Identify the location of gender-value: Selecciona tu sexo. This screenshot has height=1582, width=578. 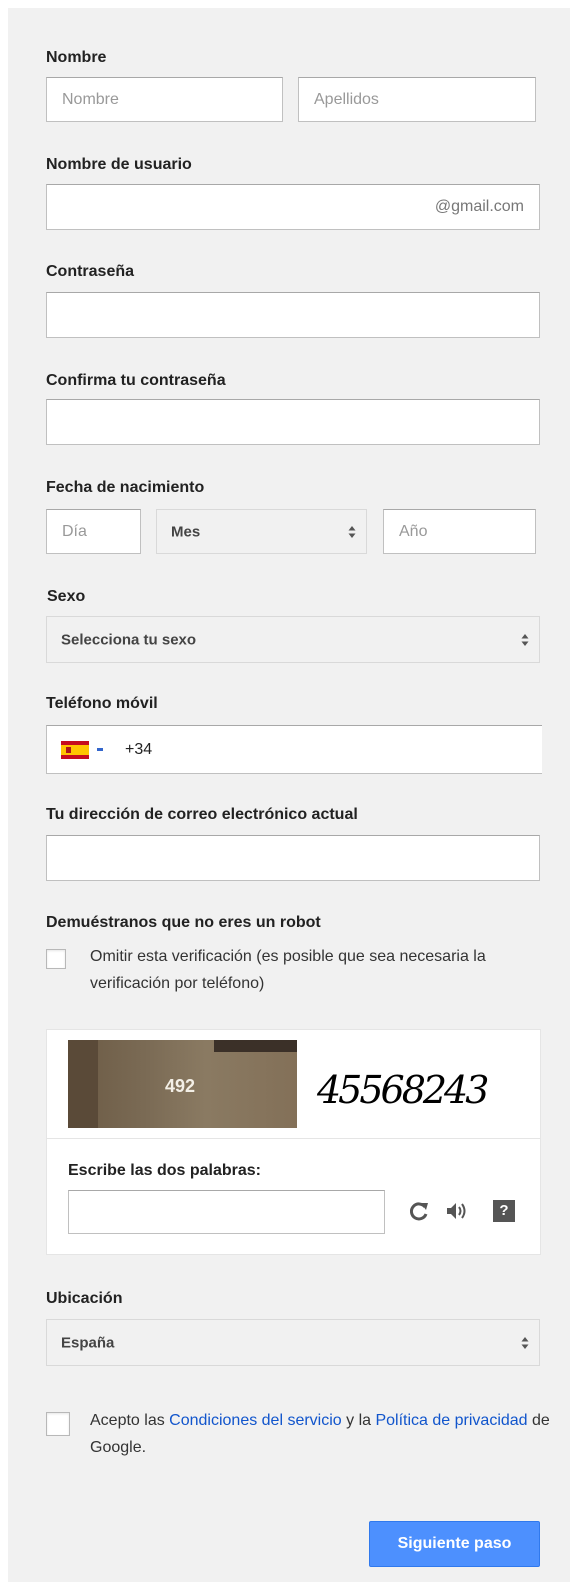
(129, 639).